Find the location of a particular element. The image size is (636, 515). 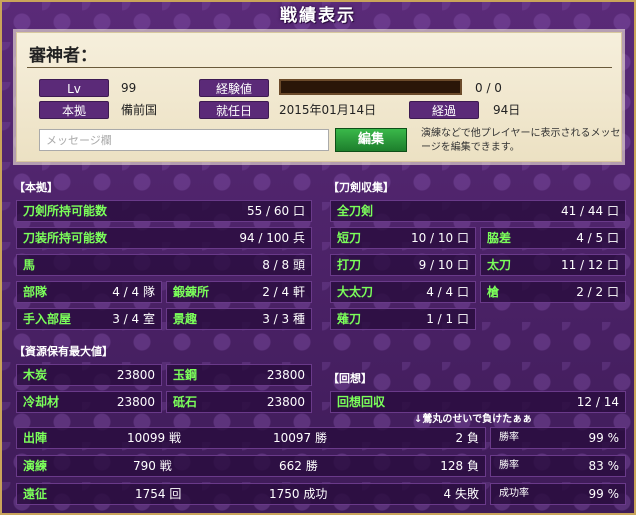

row-value: 3 / 3 種 is located at coordinates (283, 319).